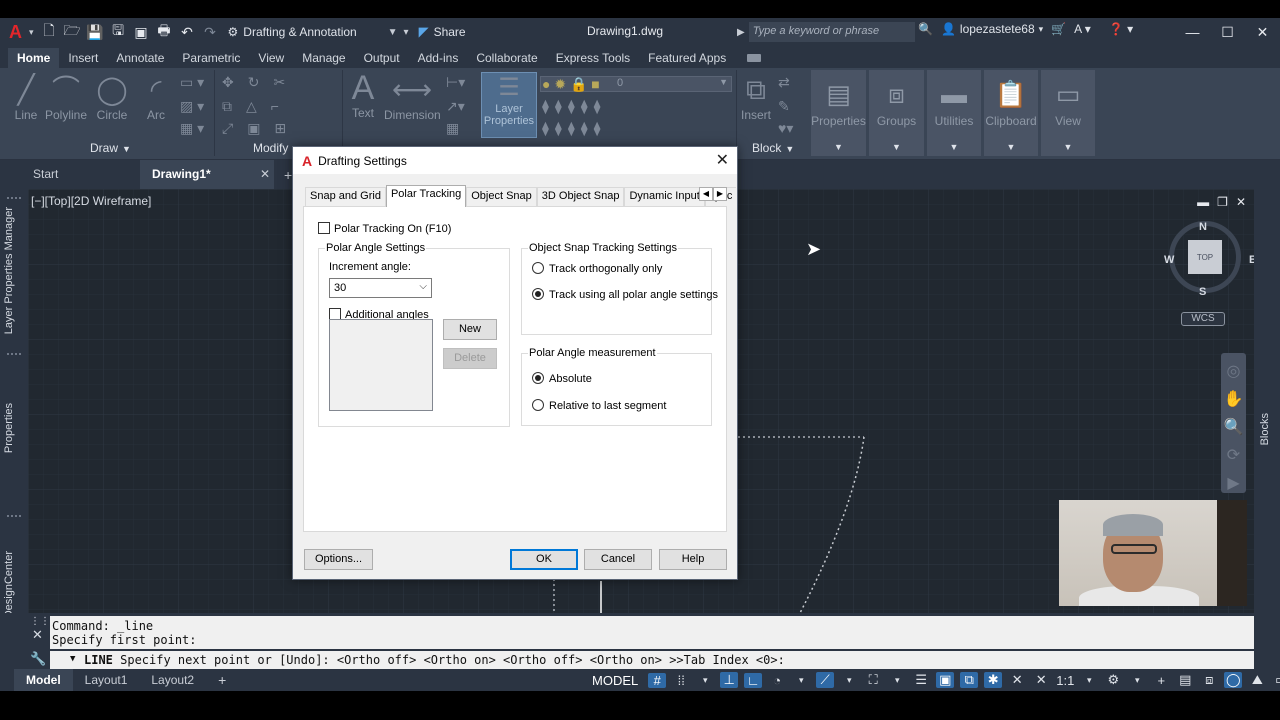 The height and width of the screenshot is (720, 1280). Describe the element at coordinates (599, 405) in the screenshot. I see `relative-radio: Relative to last segment` at that location.